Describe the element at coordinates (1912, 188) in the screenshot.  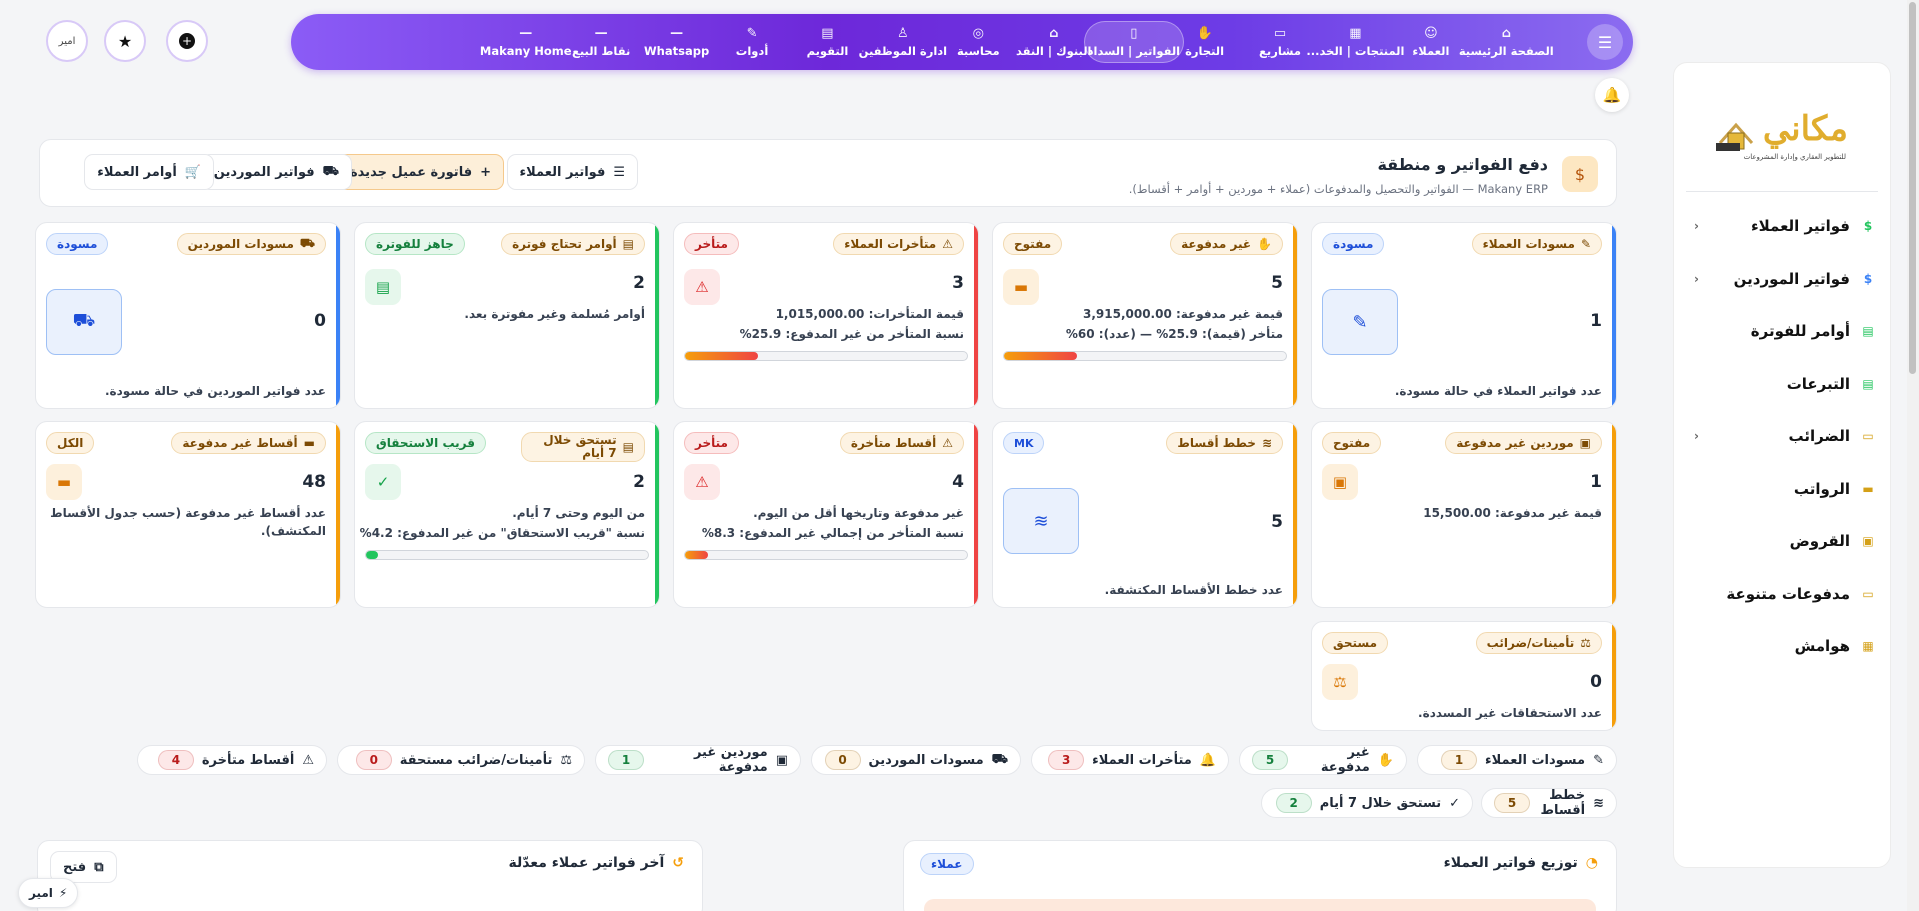
I see `scrollbar-thumb` at that location.